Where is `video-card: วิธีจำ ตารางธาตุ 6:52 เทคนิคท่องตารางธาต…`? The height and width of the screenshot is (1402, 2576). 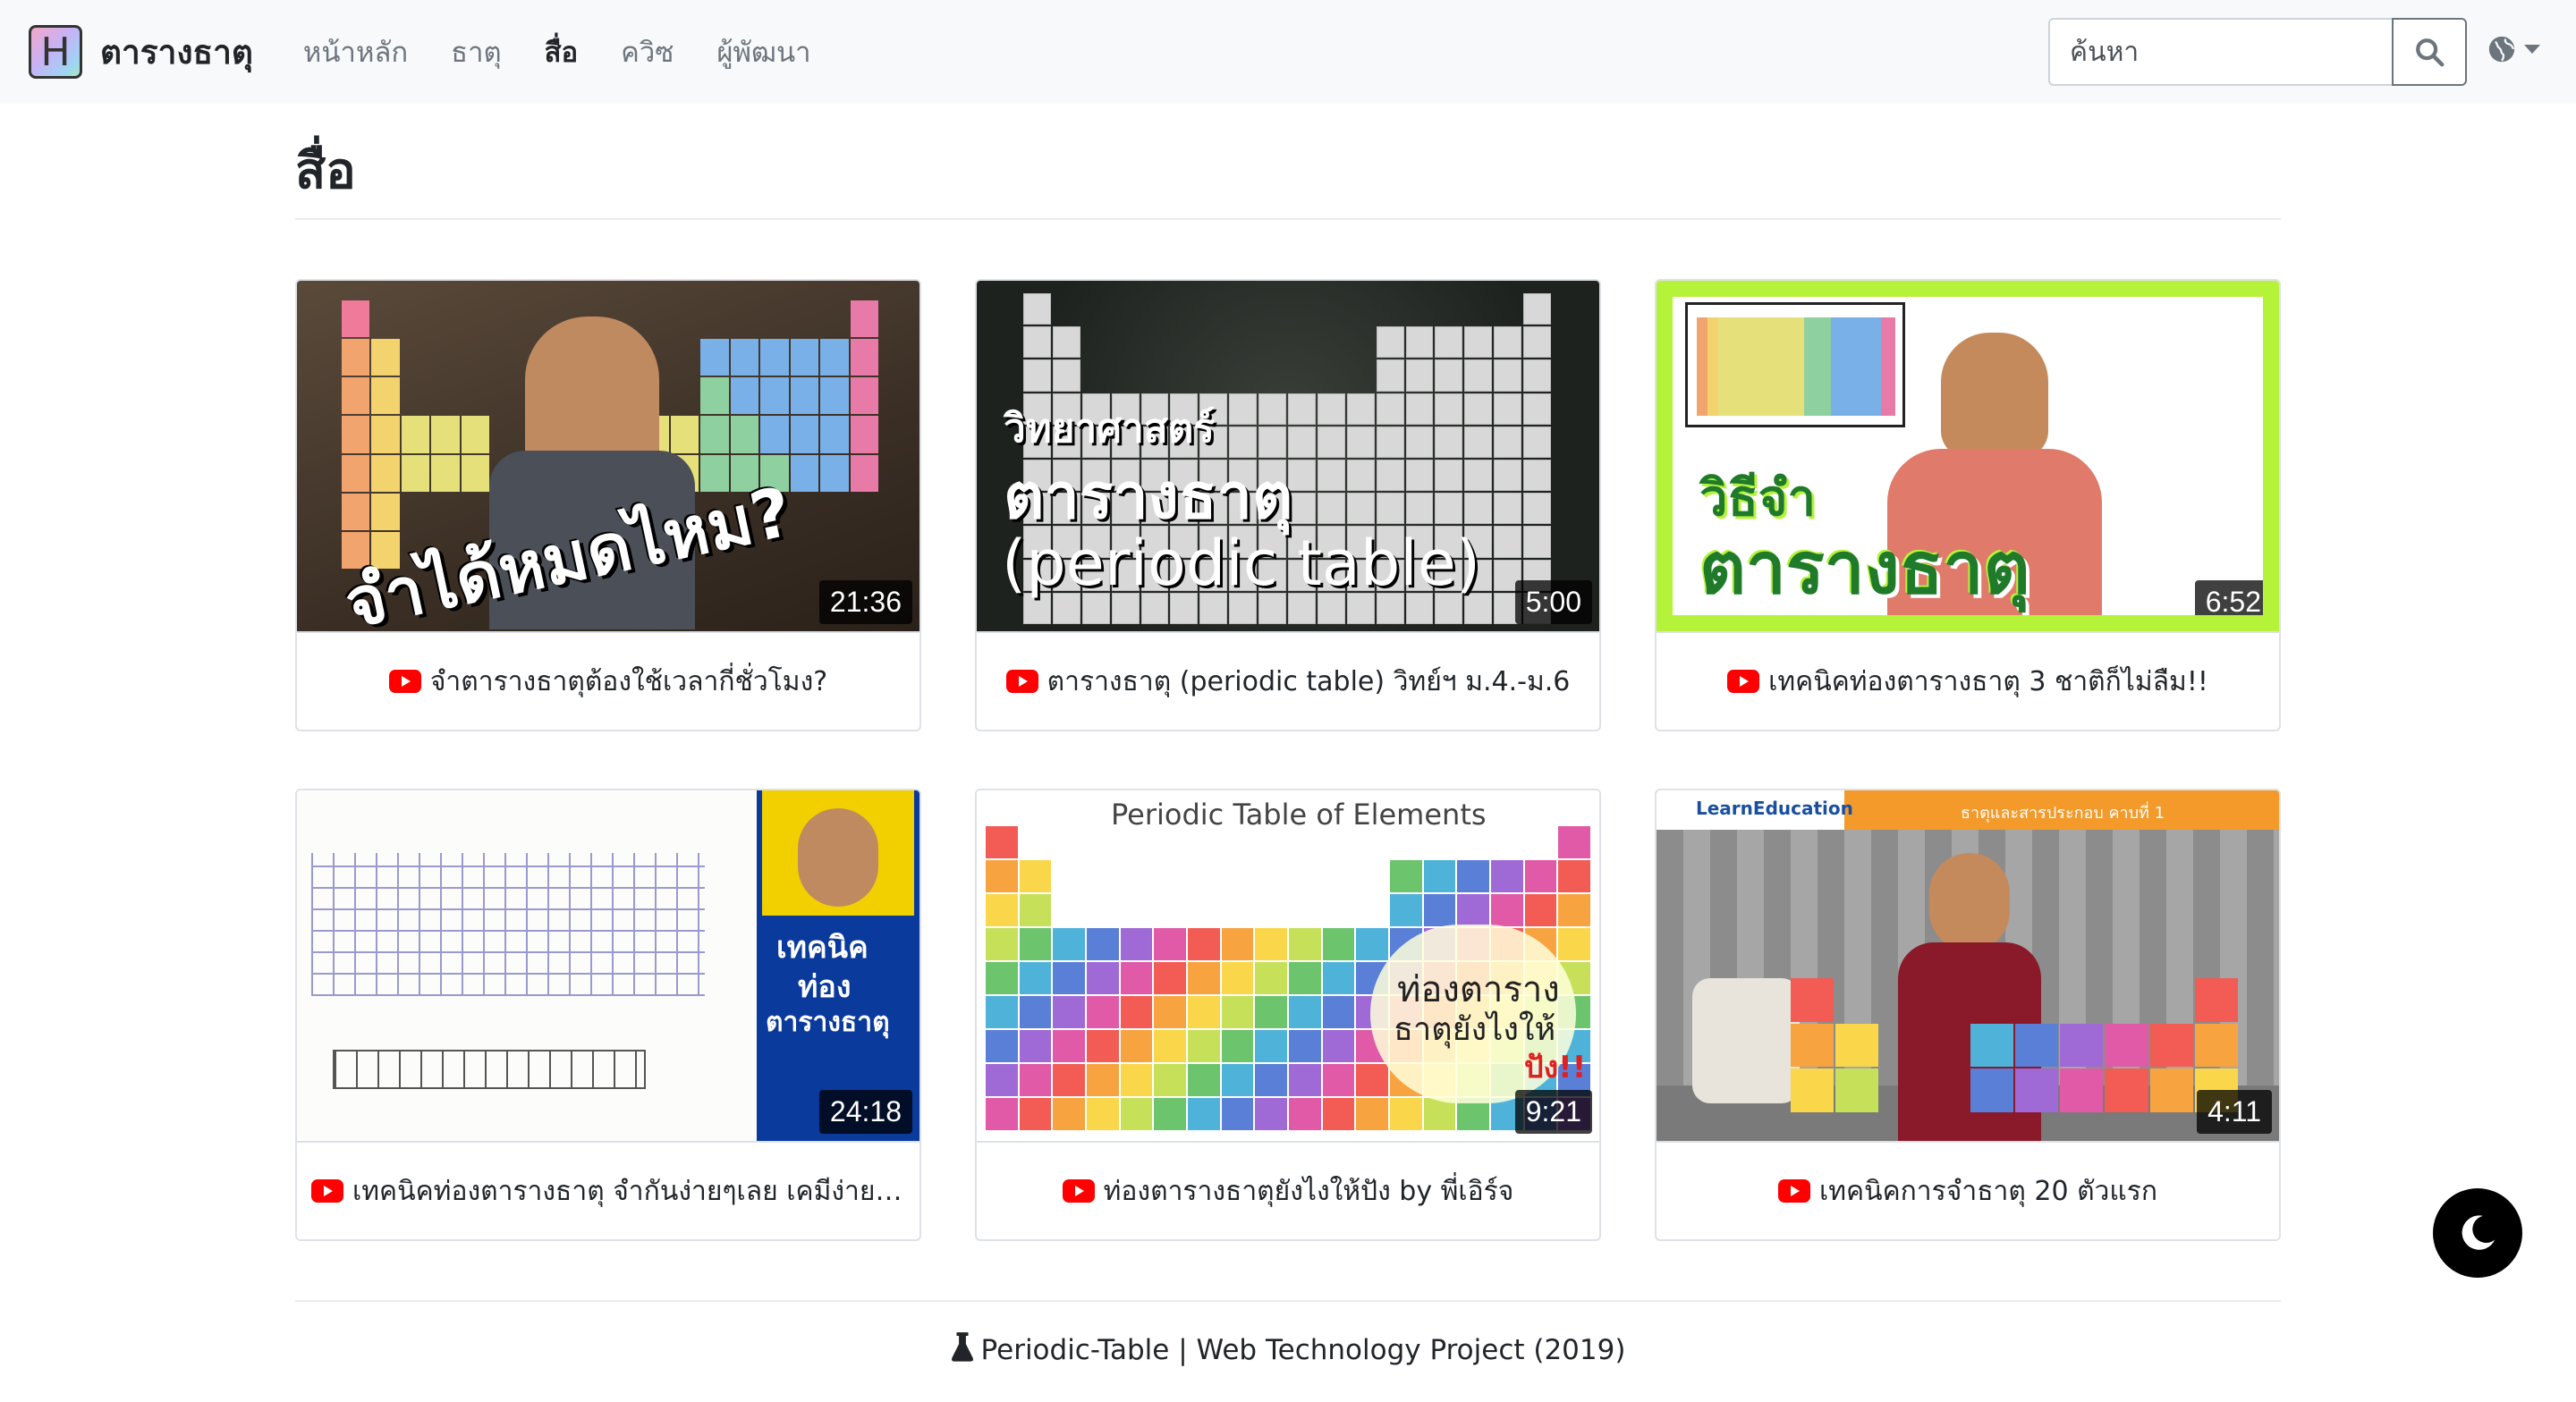
video-card: วิธีจำ ตารางธาตุ 6:52 เทคนิคท่องตารางธาต… is located at coordinates (1968, 505).